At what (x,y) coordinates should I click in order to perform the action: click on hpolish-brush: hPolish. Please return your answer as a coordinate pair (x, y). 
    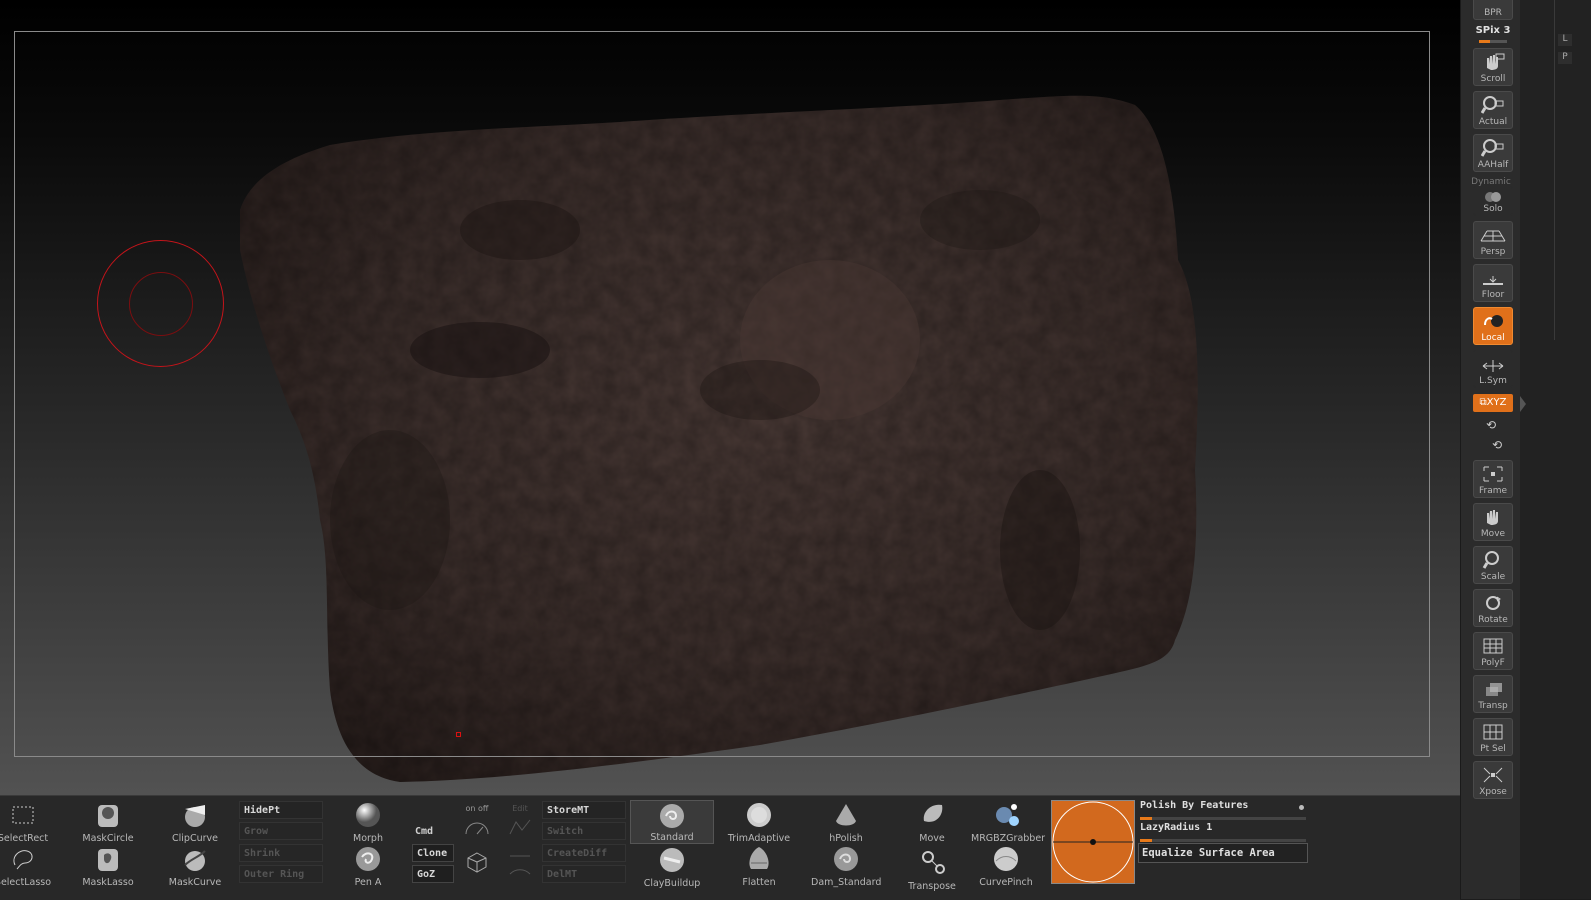
    Looking at the image, I should click on (846, 822).